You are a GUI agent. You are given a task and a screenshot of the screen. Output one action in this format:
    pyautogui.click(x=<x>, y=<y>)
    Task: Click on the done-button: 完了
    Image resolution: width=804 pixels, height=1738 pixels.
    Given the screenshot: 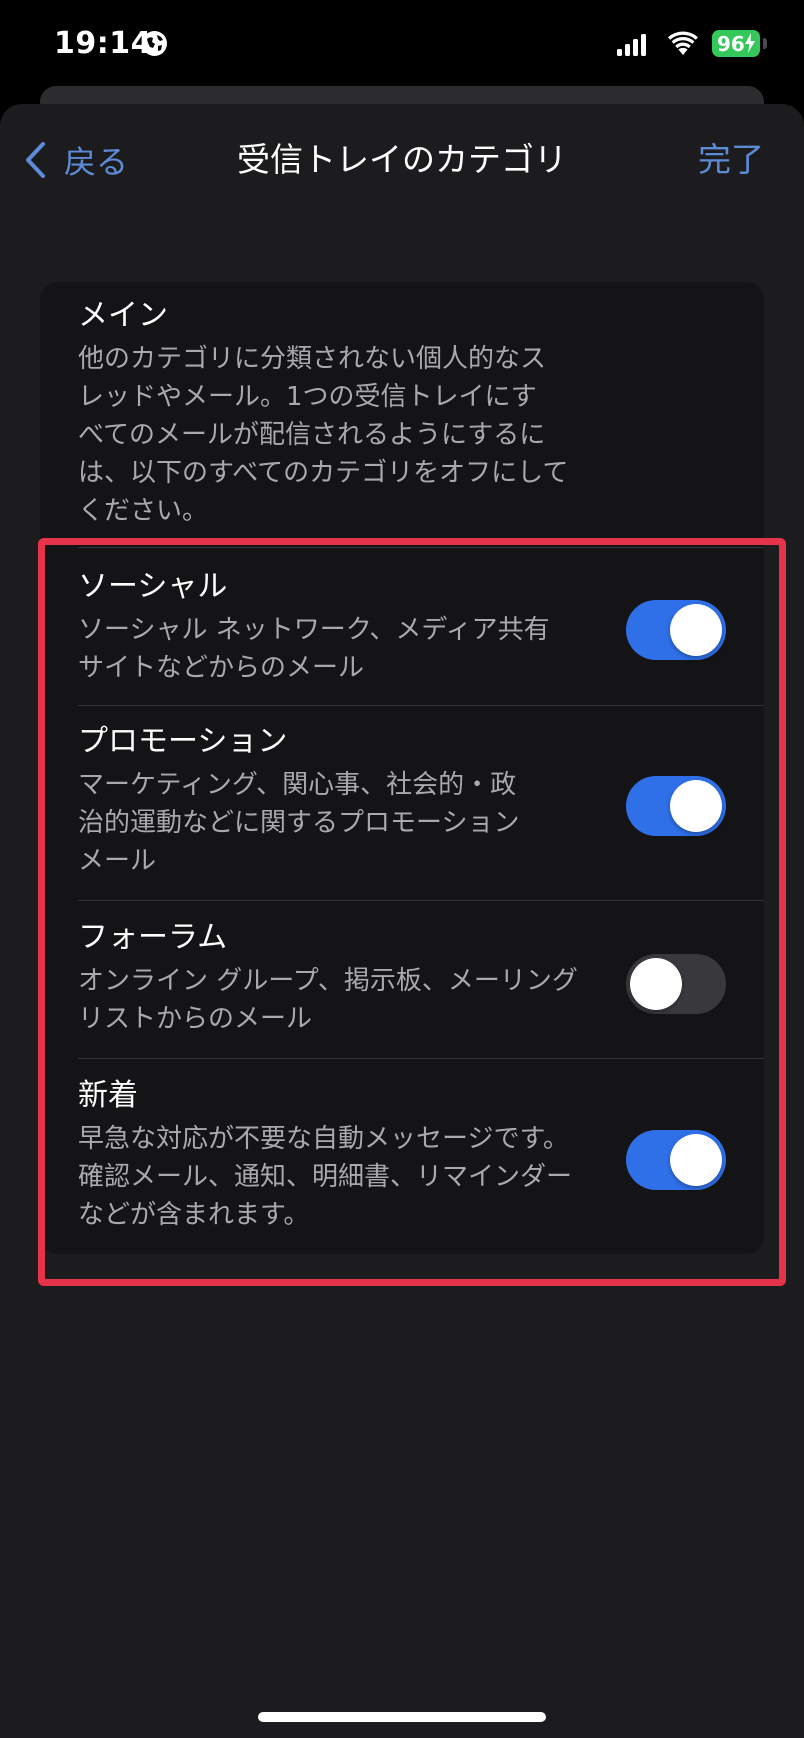 What is the action you would take?
    pyautogui.click(x=731, y=160)
    